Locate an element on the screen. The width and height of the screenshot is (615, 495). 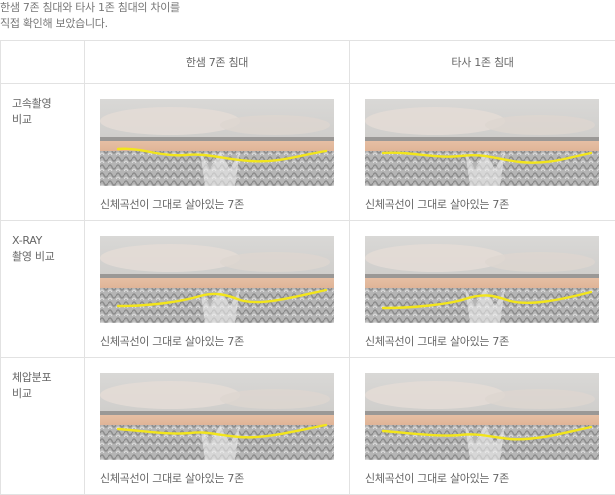
intro-line-1: 한샘 7존 침대와 타사 1존 침대의 차이를 is located at coordinates (90, 7).